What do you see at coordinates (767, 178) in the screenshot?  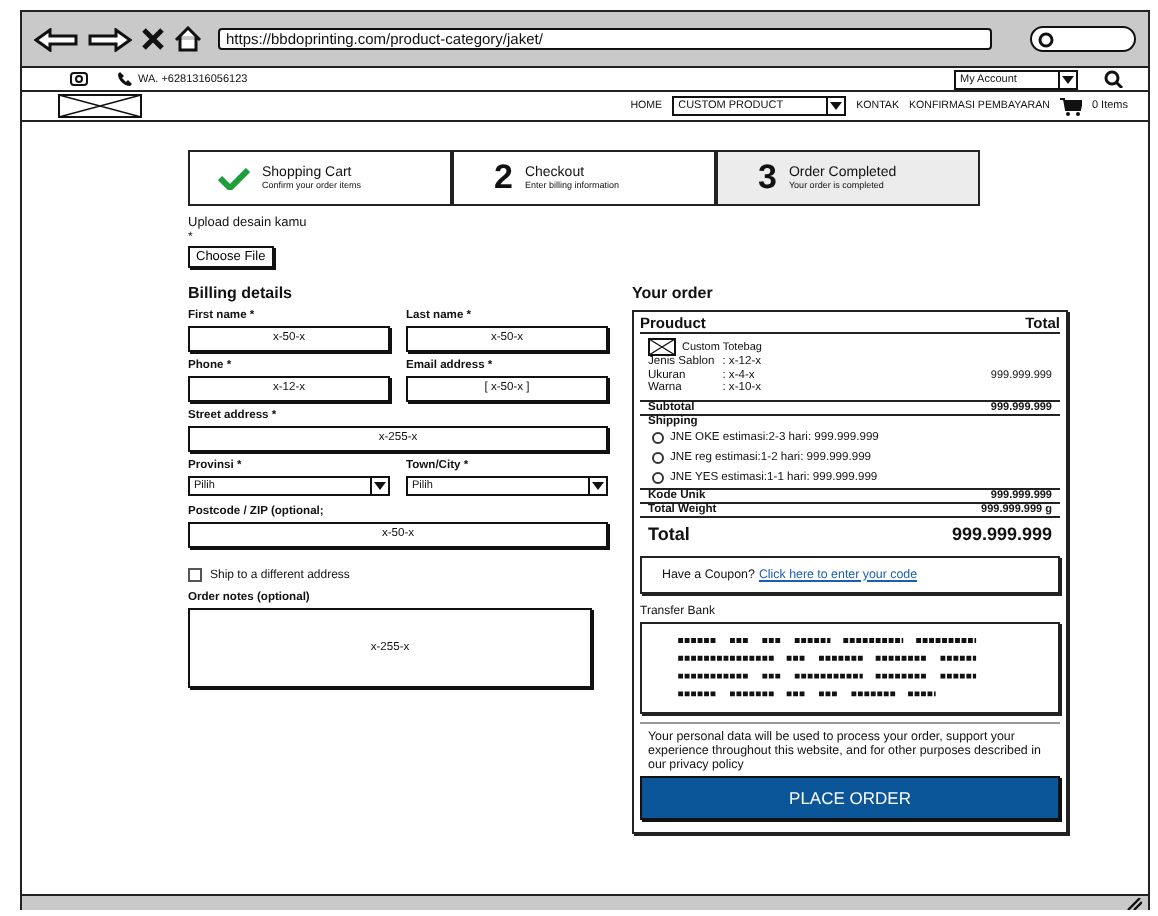 I see `step-number: 3` at bounding box center [767, 178].